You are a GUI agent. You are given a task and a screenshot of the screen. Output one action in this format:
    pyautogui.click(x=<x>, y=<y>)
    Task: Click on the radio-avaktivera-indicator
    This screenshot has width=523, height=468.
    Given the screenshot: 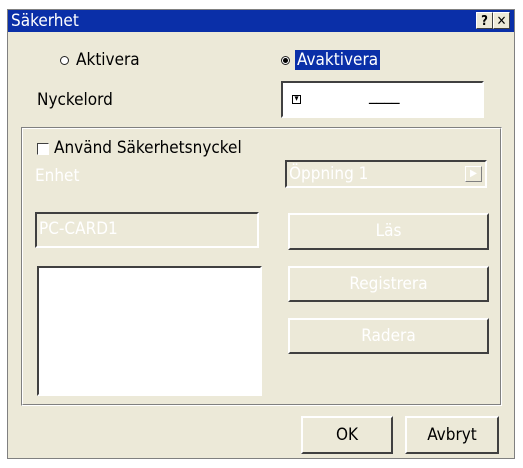 What is the action you would take?
    pyautogui.click(x=285, y=60)
    